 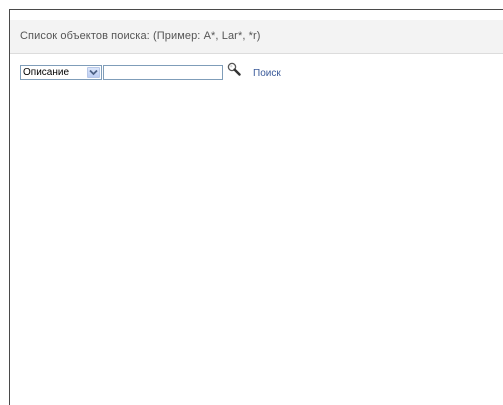 I want to click on search-toolbar: Описание Поиск, so click(x=150, y=72).